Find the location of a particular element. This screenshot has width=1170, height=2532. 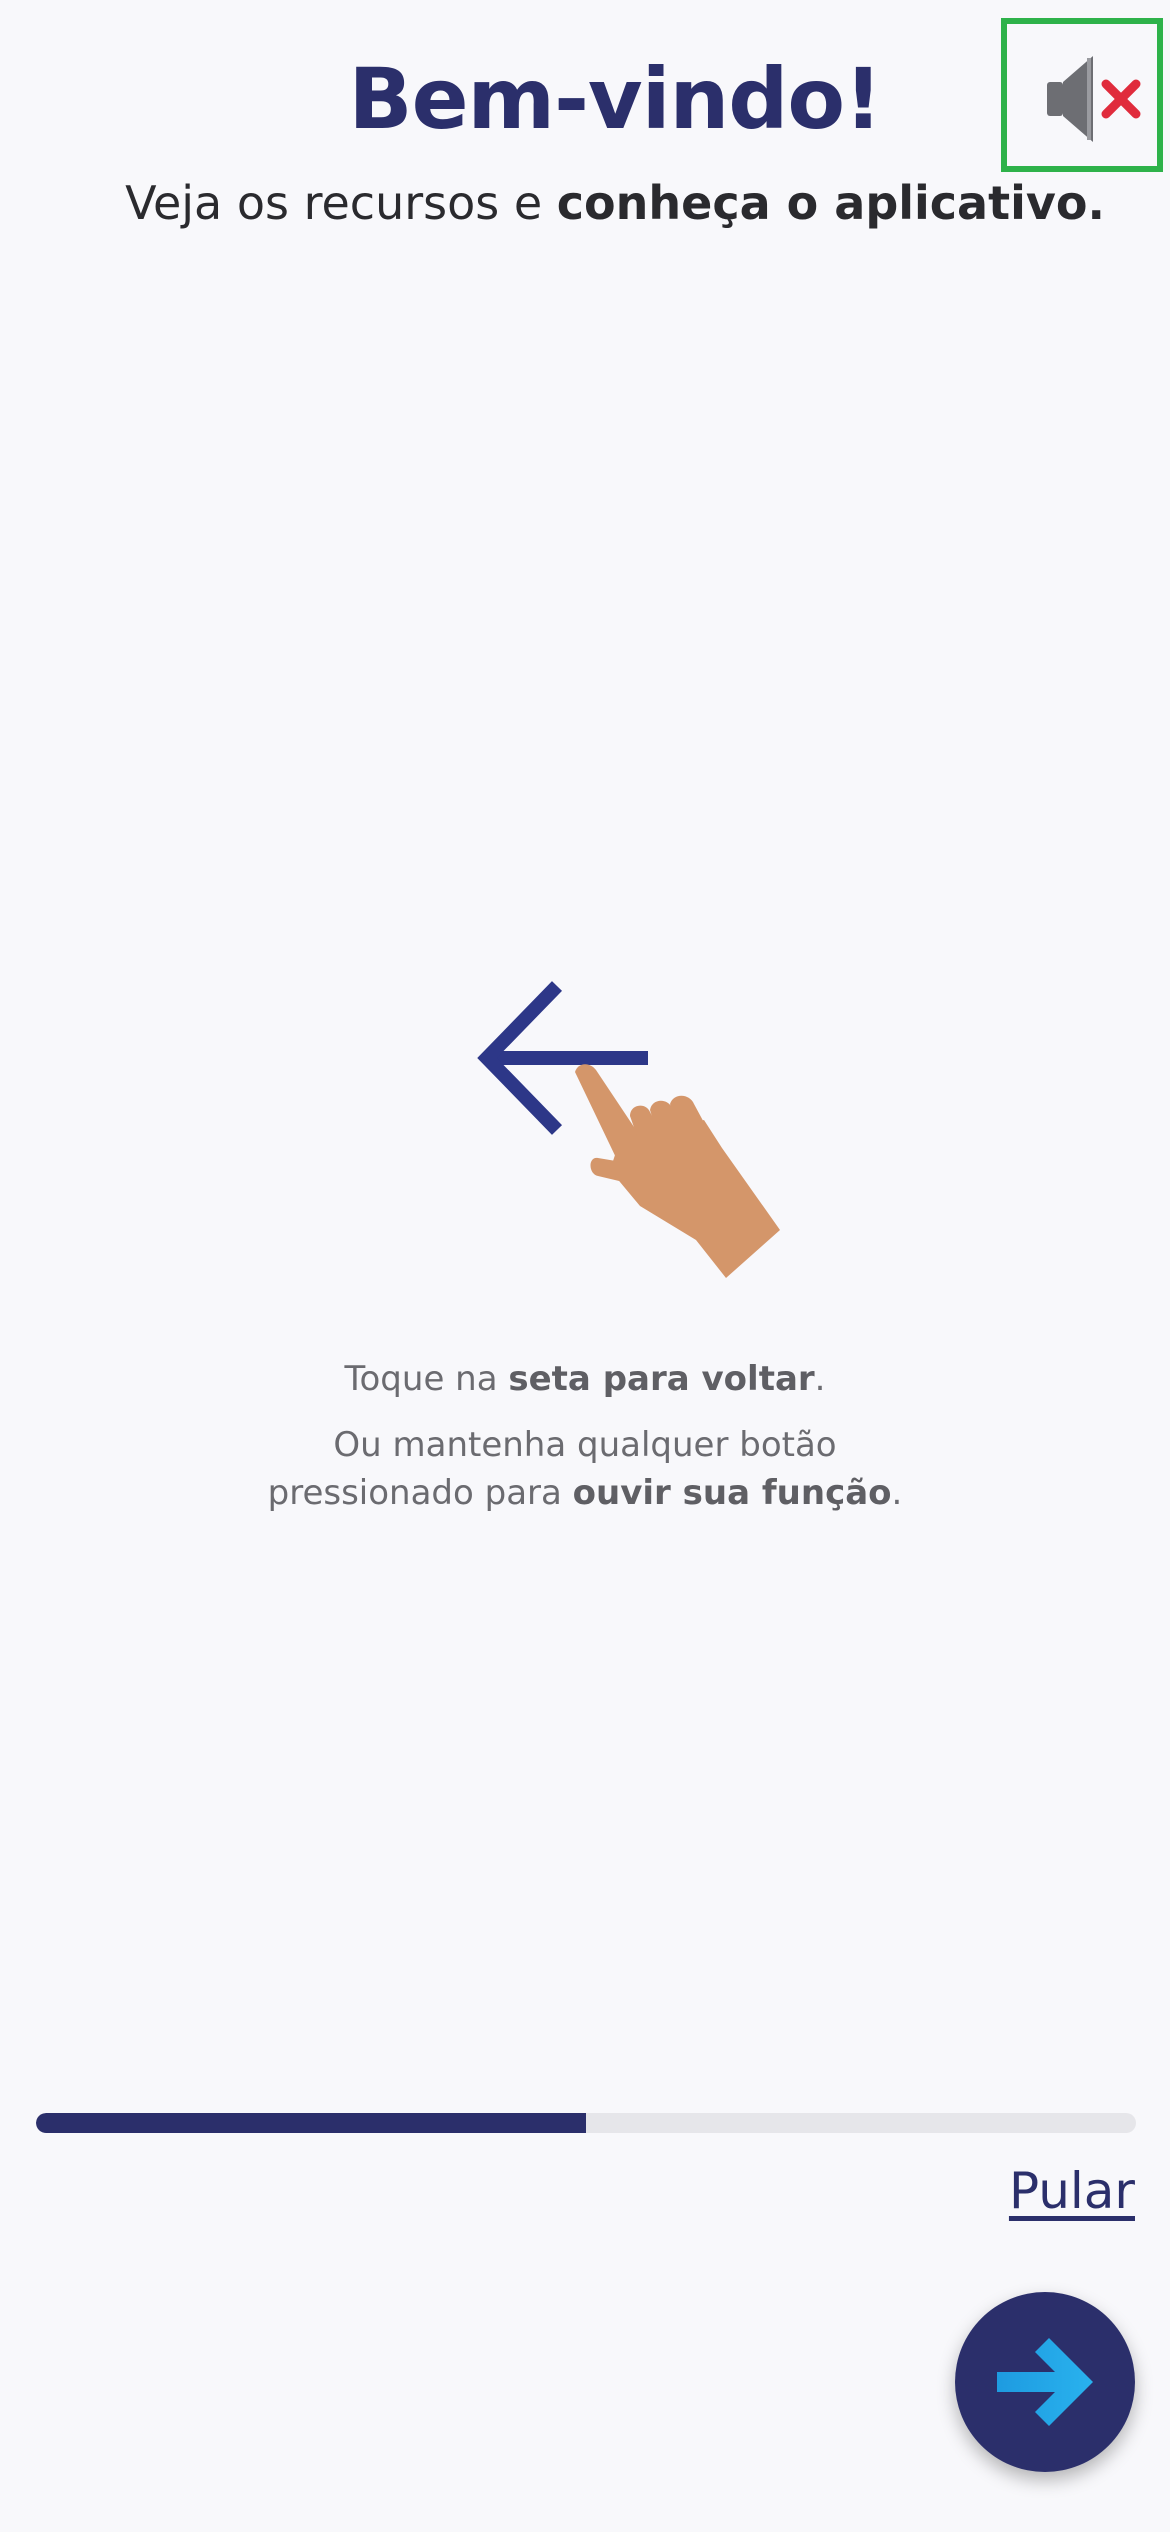

mute-audio-button is located at coordinates (1082, 95).